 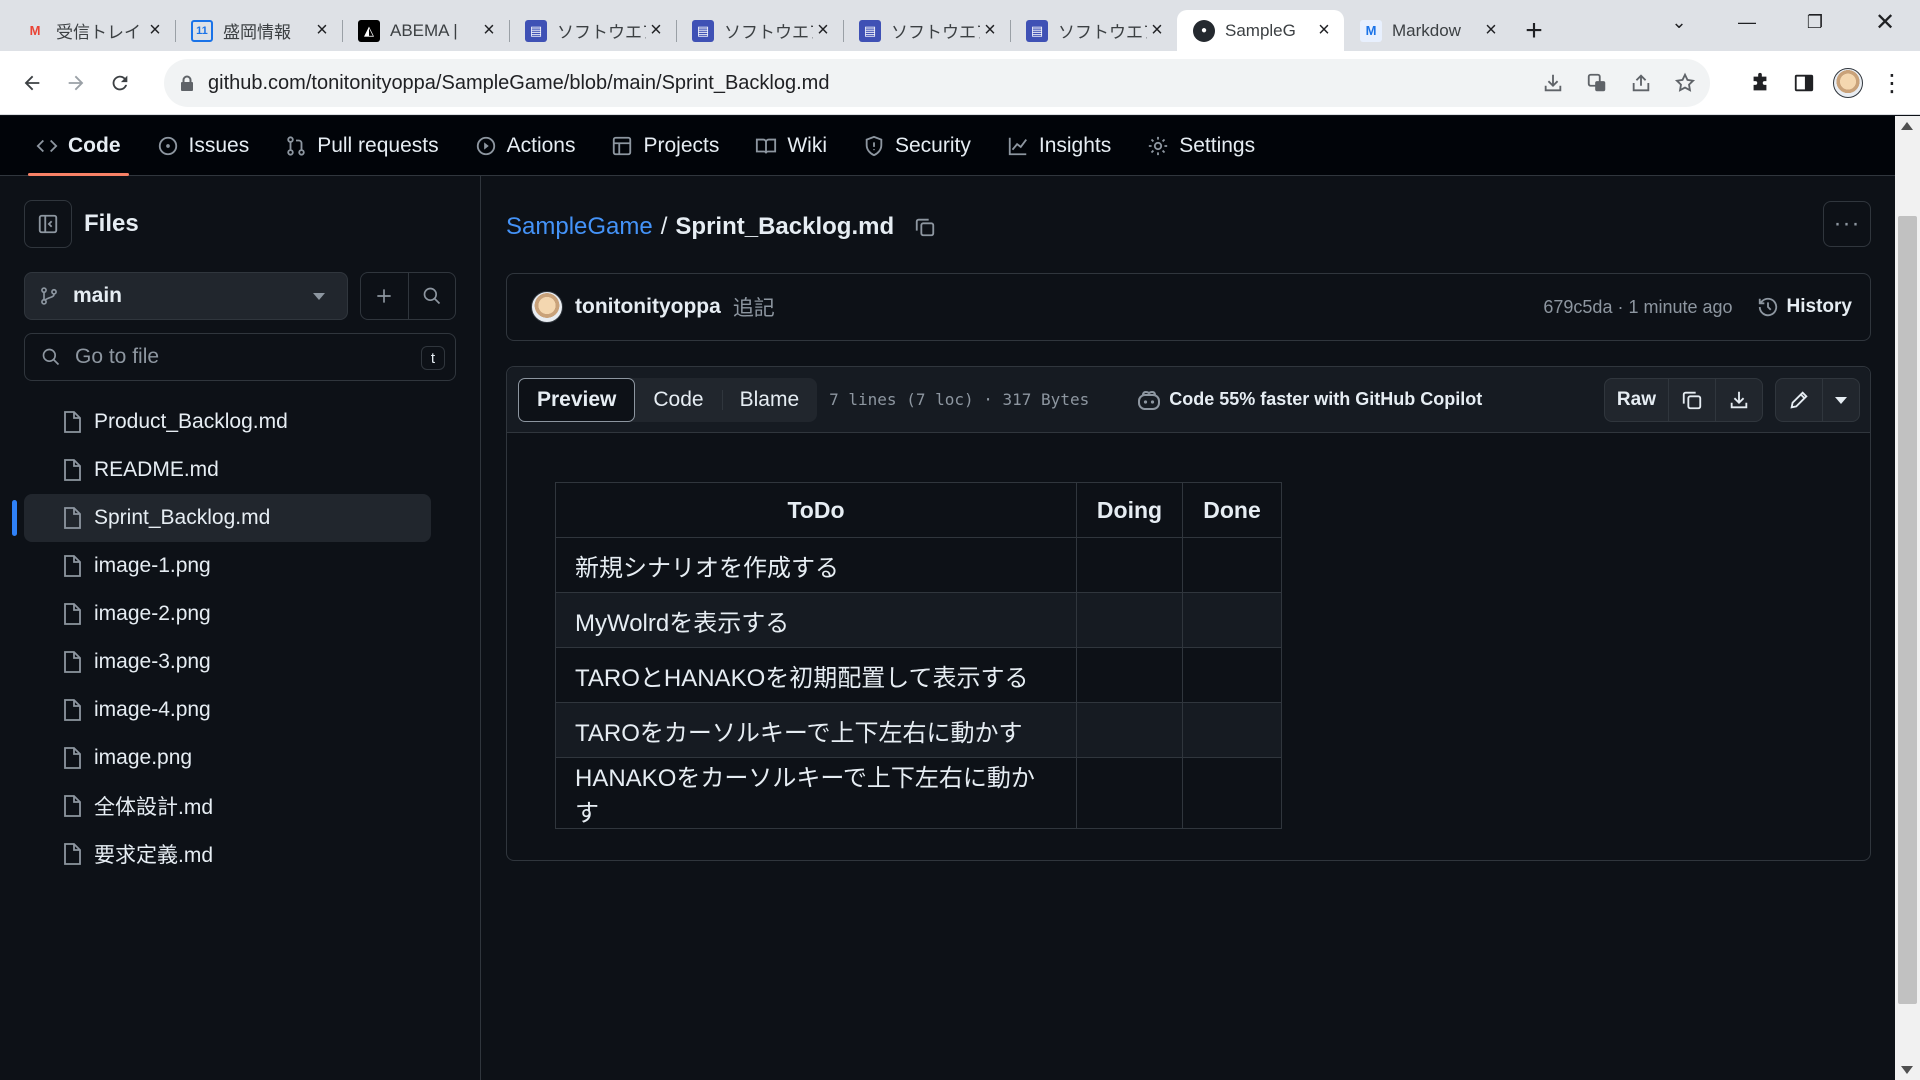 What do you see at coordinates (1641, 83) in the screenshot?
I see `share-icon` at bounding box center [1641, 83].